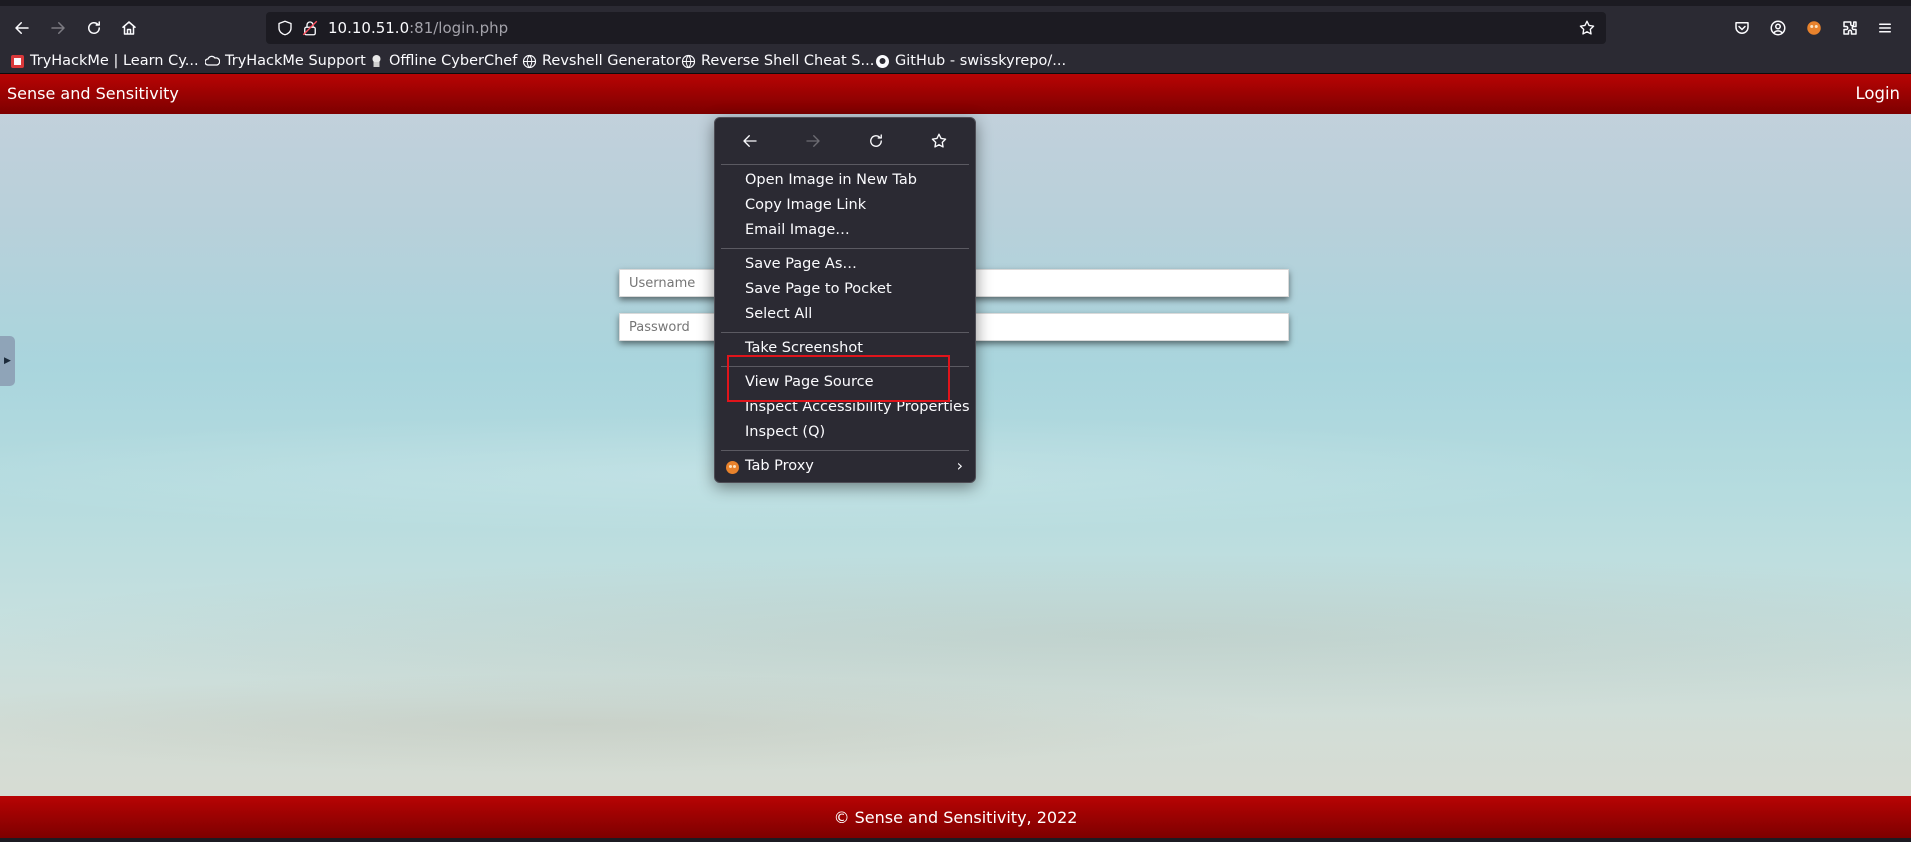 The height and width of the screenshot is (842, 1911). What do you see at coordinates (1885, 28) in the screenshot?
I see `menu-icon` at bounding box center [1885, 28].